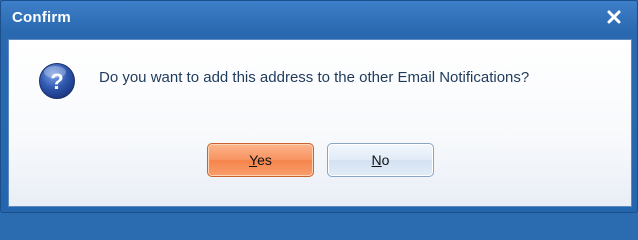  Describe the element at coordinates (319, 19) in the screenshot. I see `title-bar: Confirm` at that location.